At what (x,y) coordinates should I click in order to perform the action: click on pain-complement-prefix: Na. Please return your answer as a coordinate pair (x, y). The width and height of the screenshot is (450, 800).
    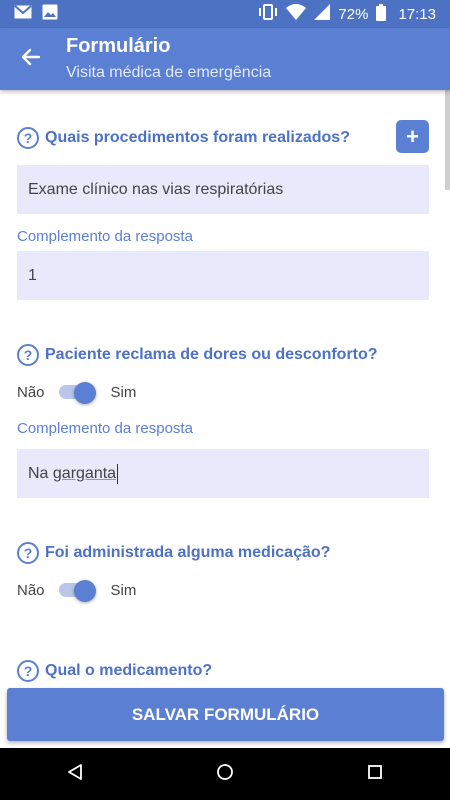
    Looking at the image, I should click on (40, 473).